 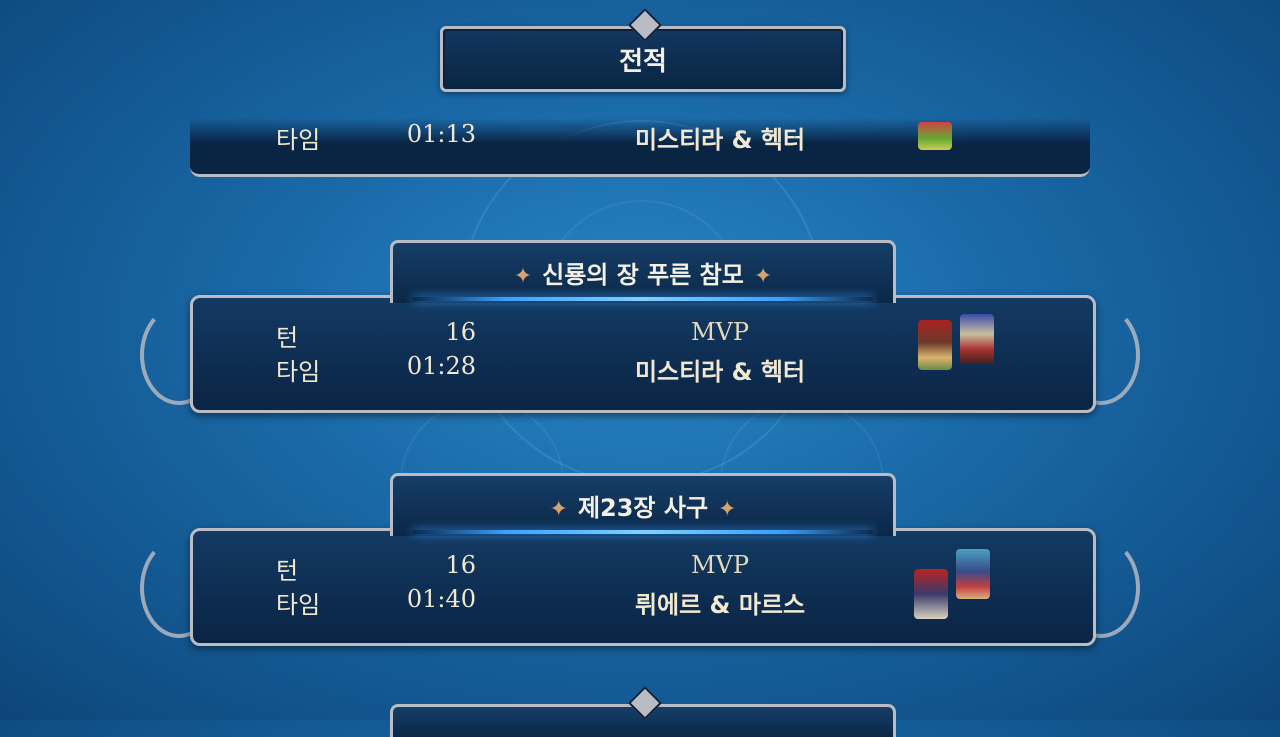 I want to click on stage-title: 신룡의 장 푸른 참모, so click(x=643, y=275).